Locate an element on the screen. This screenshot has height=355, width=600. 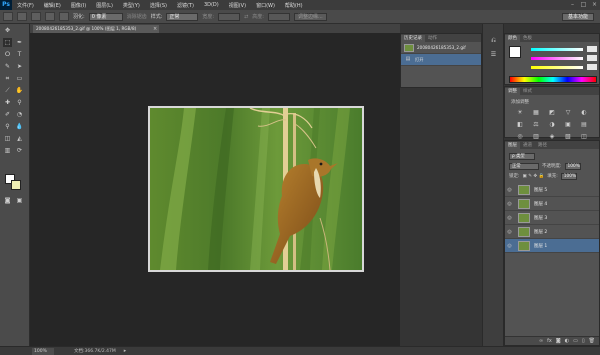
brush-tool-icon: ✐ is located at coordinates (7, 114).